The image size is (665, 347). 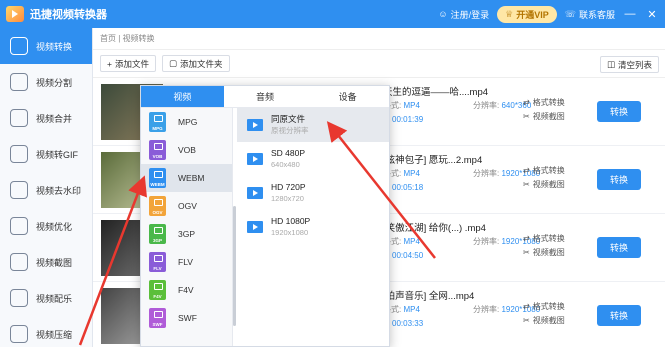 I want to click on icon-tag: FLV, so click(x=157, y=268).